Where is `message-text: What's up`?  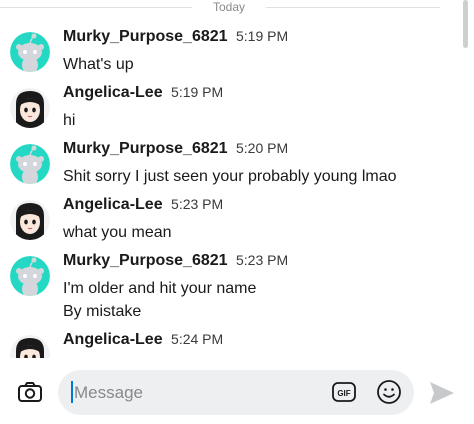
message-text: What's up is located at coordinates (98, 64).